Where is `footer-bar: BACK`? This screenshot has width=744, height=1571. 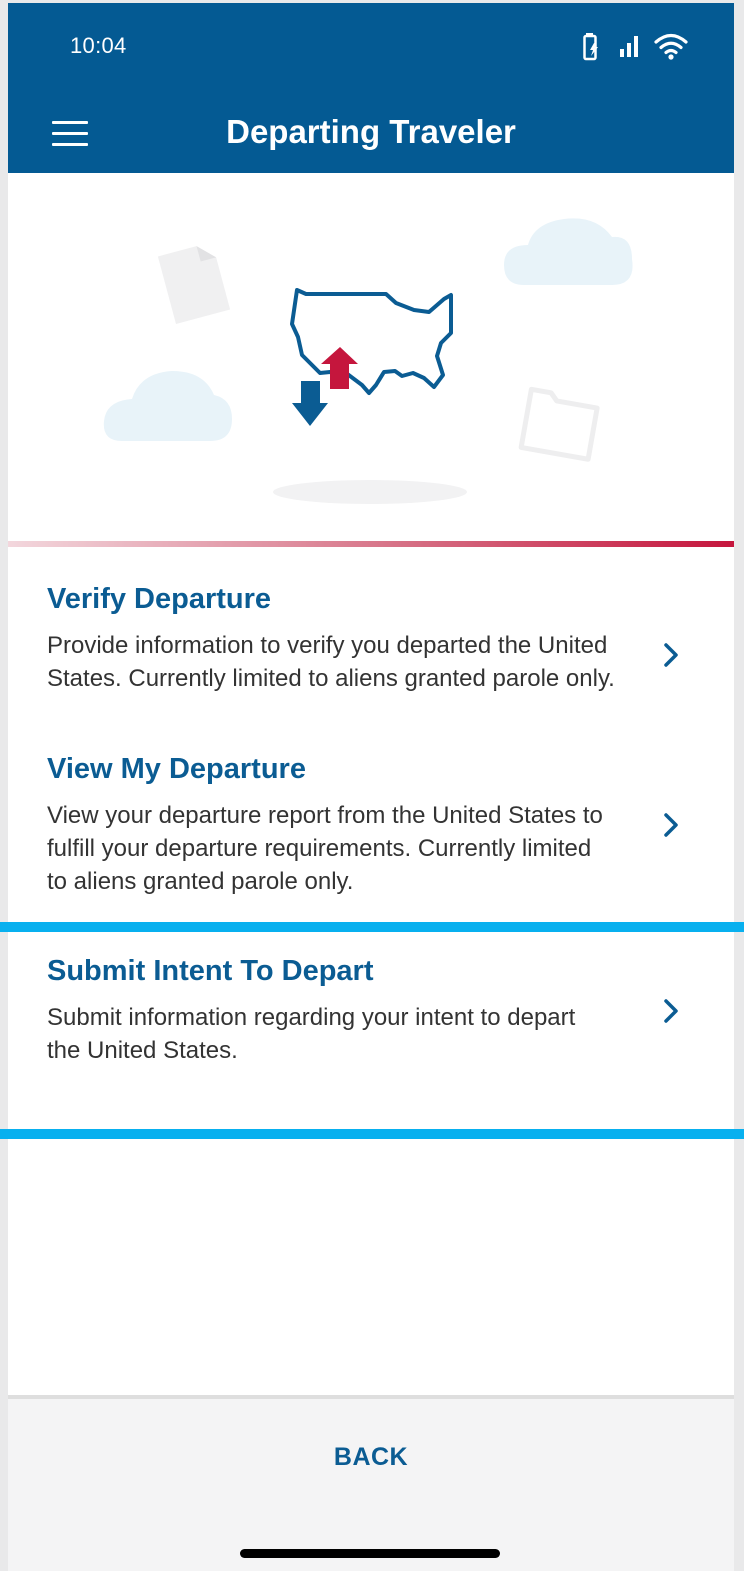
footer-bar: BACK is located at coordinates (371, 1485).